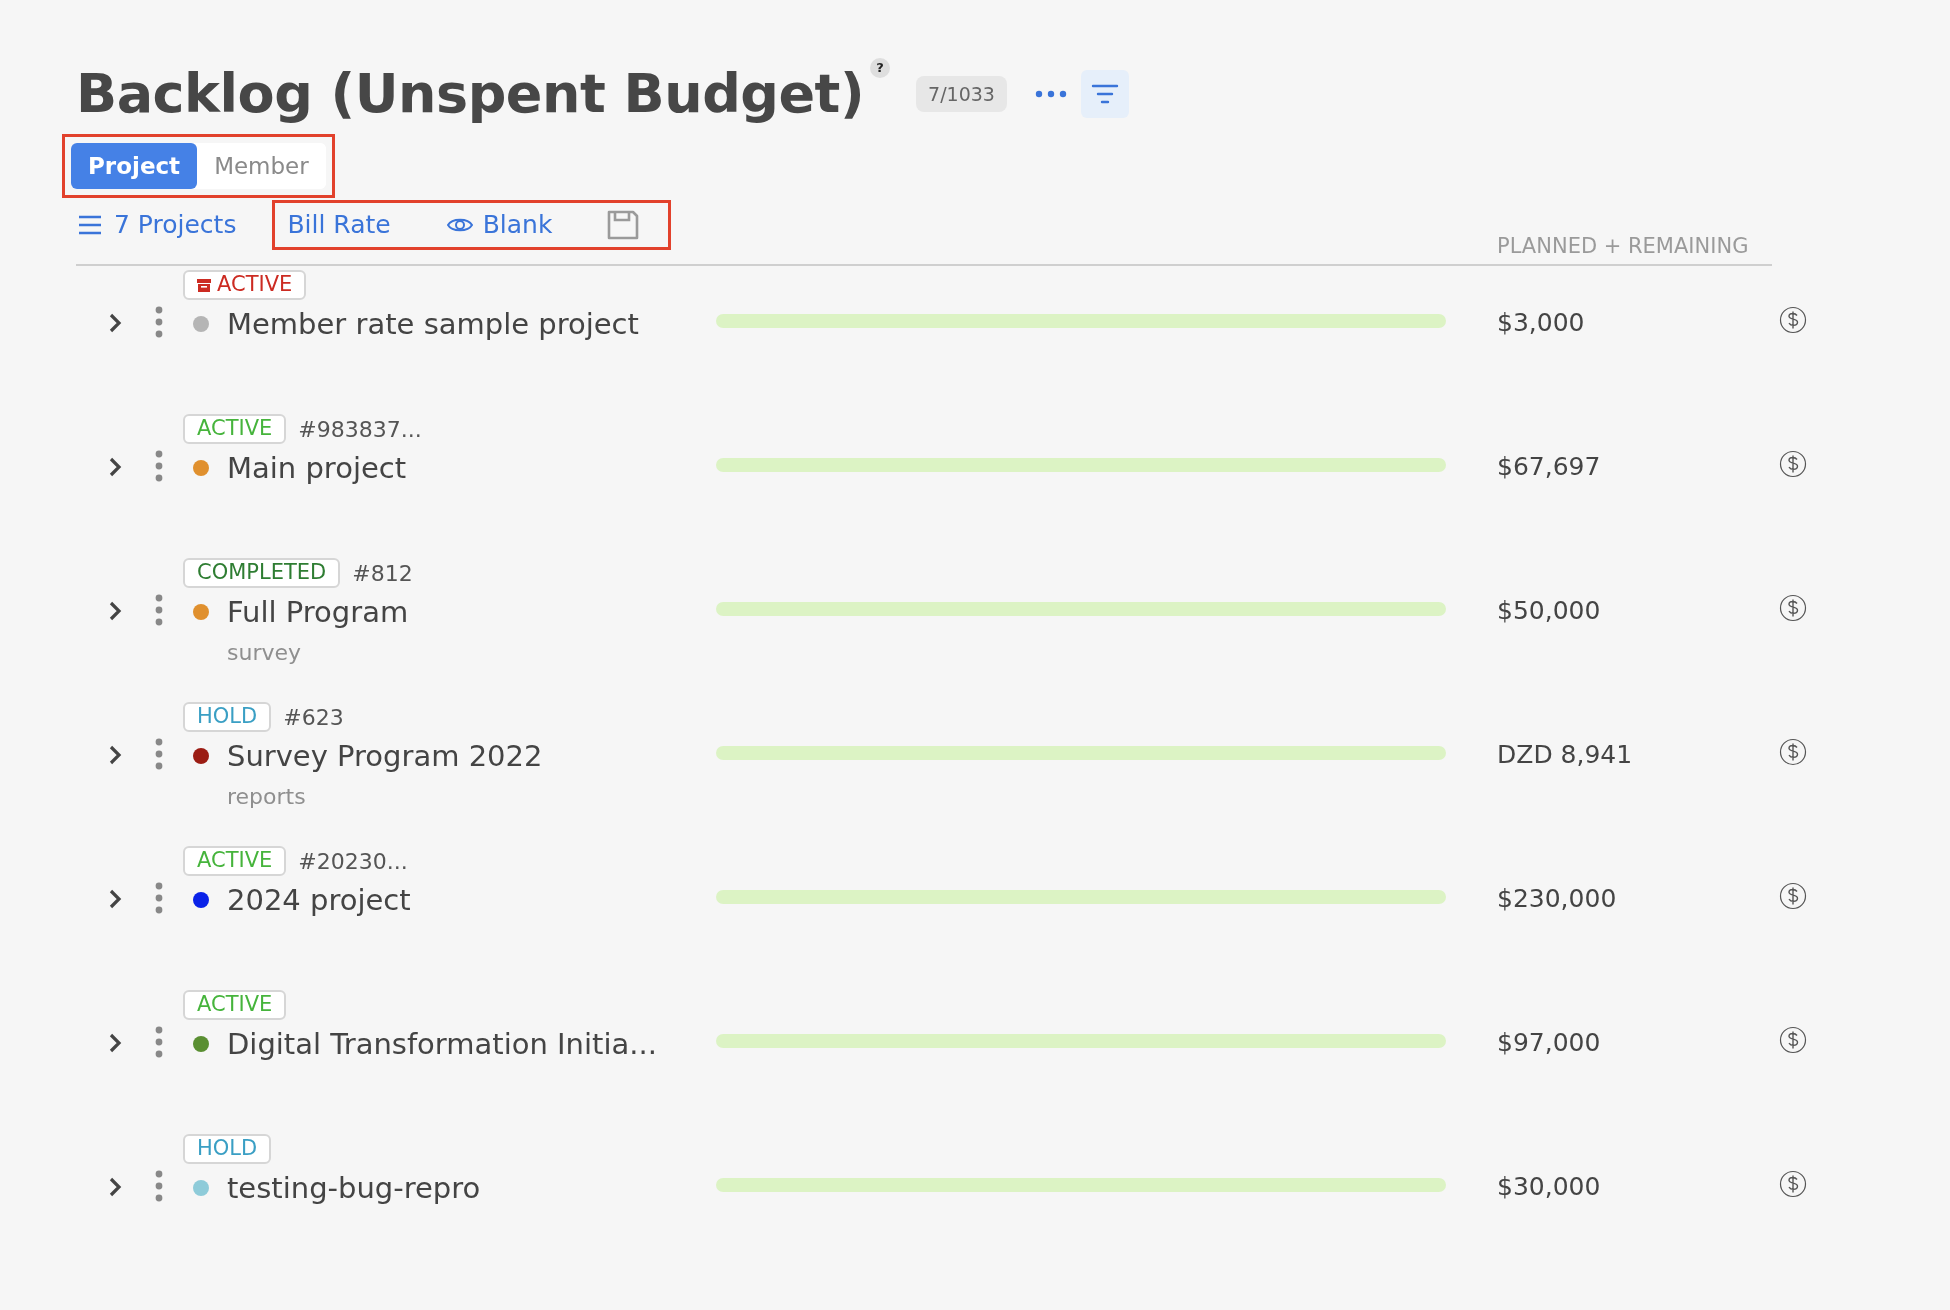 This screenshot has width=1950, height=1310. Describe the element at coordinates (134, 166) in the screenshot. I see `view-tab: Project` at that location.